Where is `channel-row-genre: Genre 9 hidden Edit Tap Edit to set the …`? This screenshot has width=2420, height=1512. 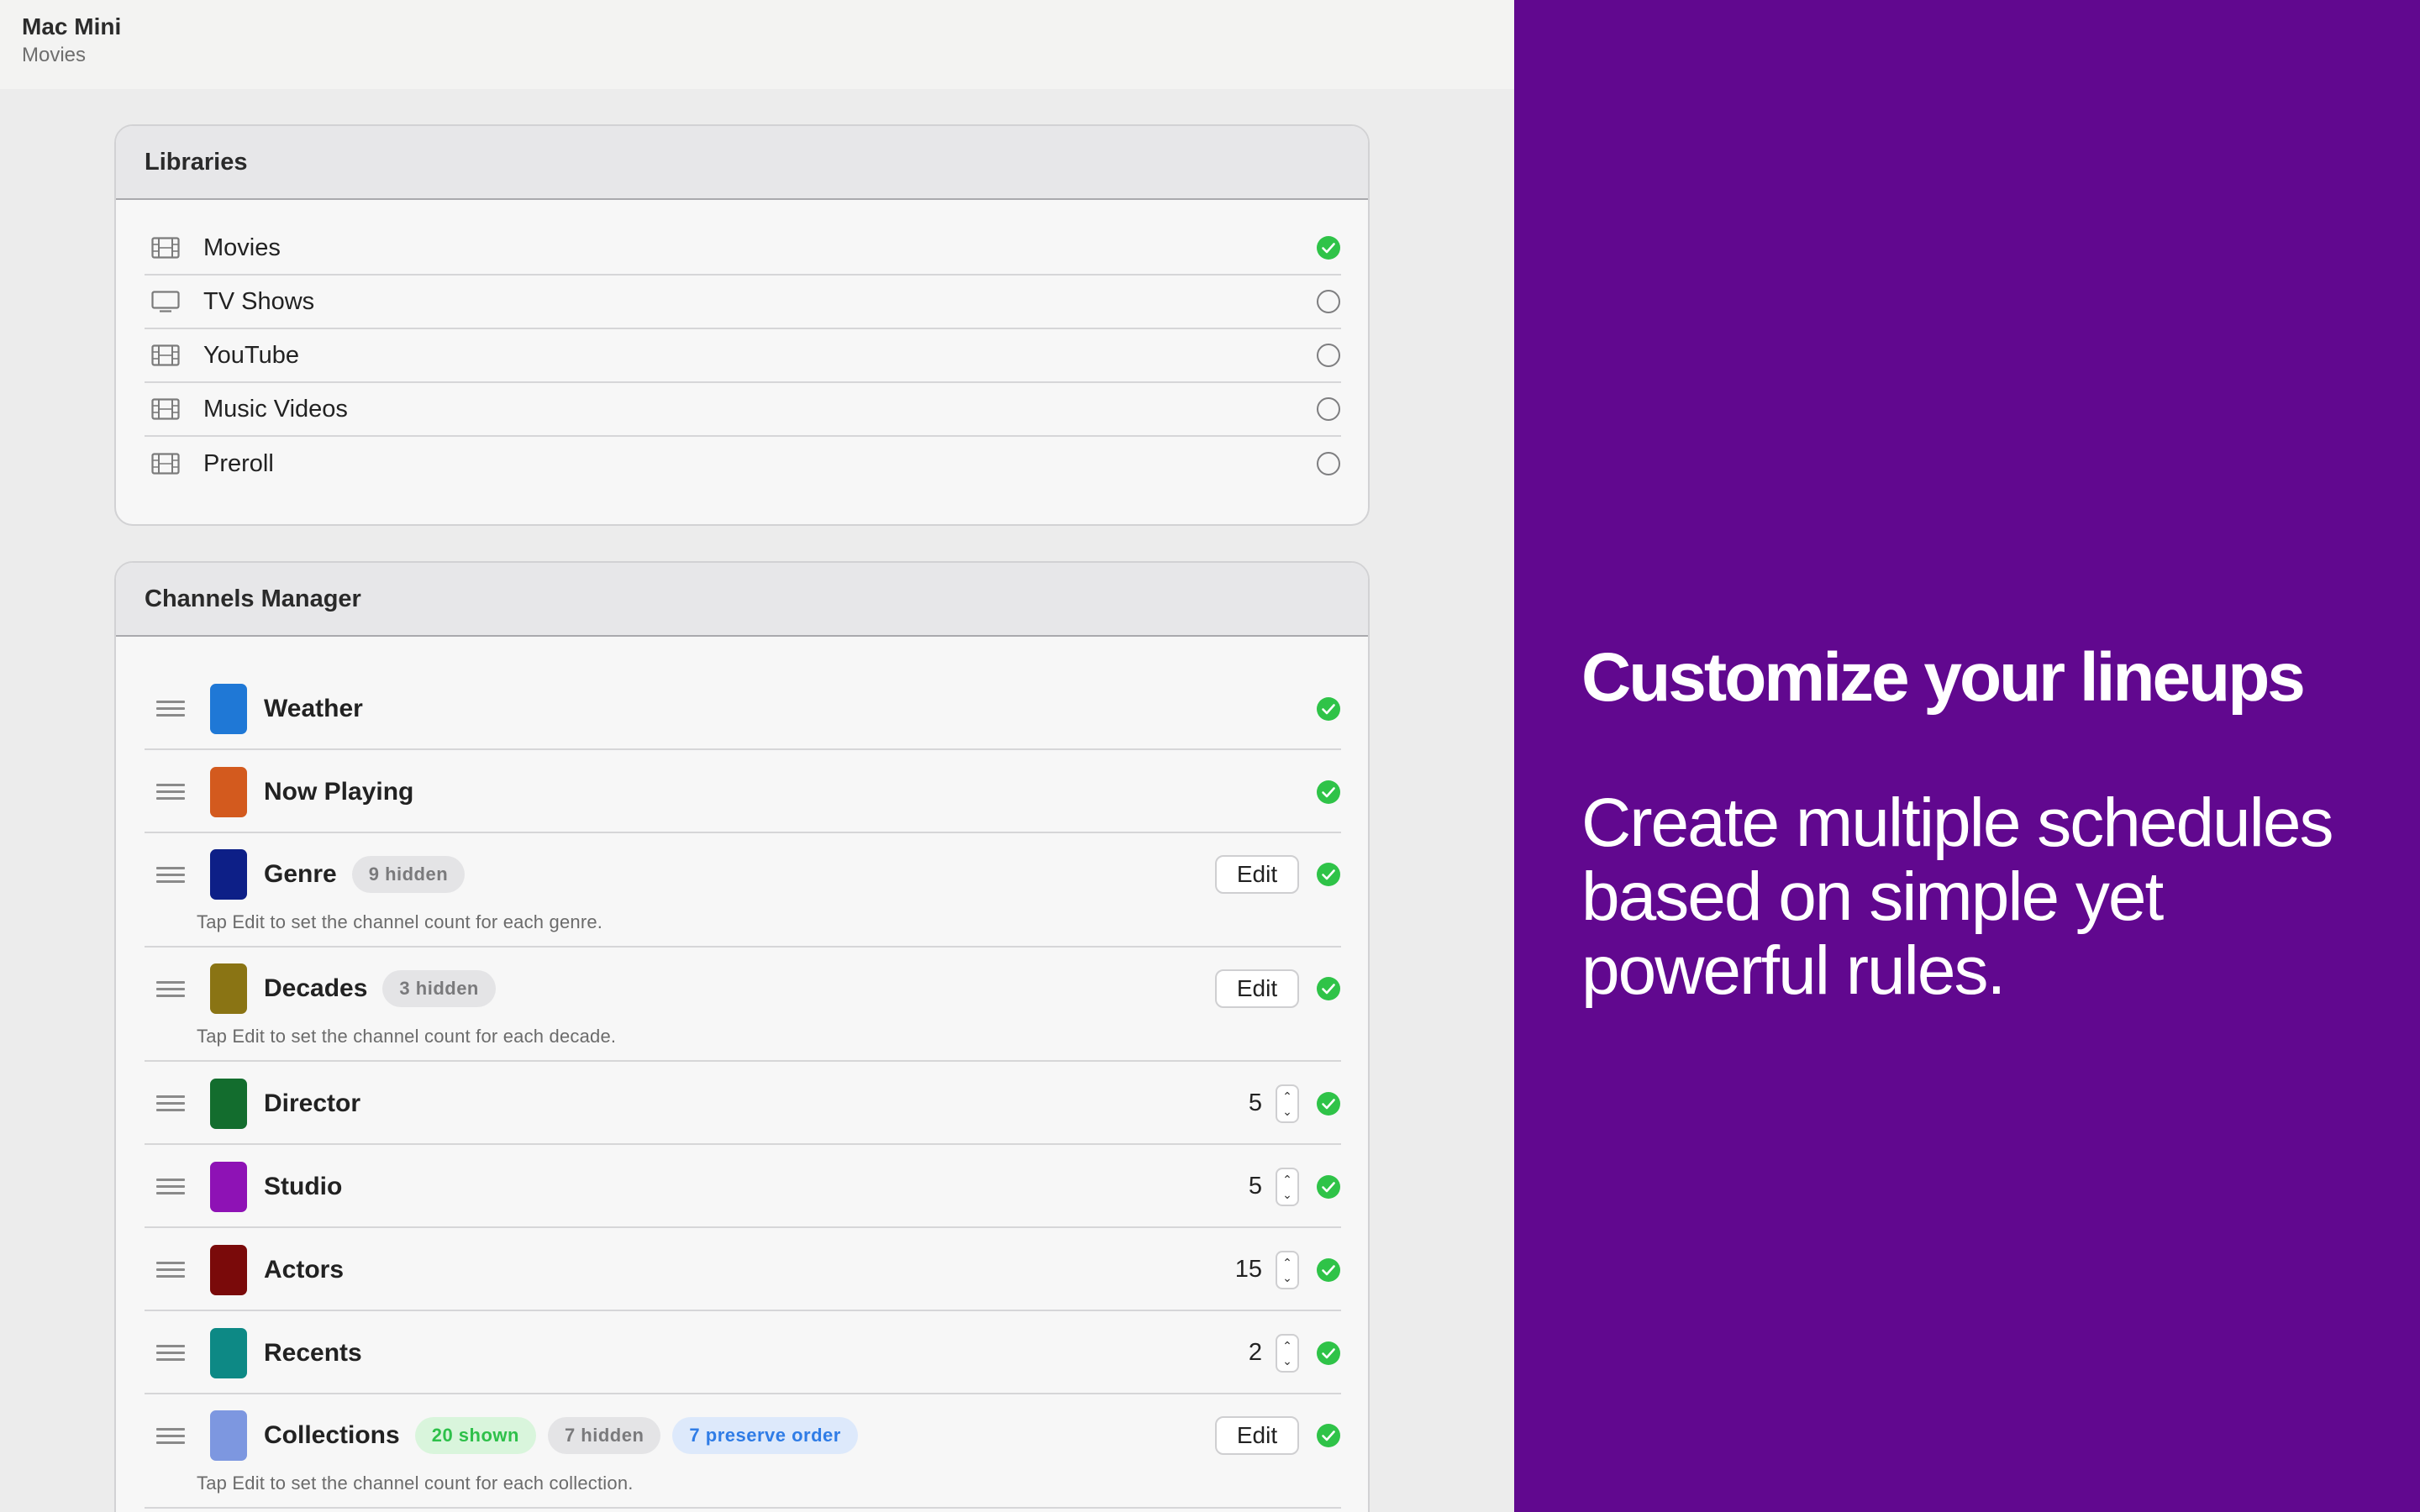
channel-row-genre: Genre 9 hidden Edit Tap Edit to set the … is located at coordinates (743, 890).